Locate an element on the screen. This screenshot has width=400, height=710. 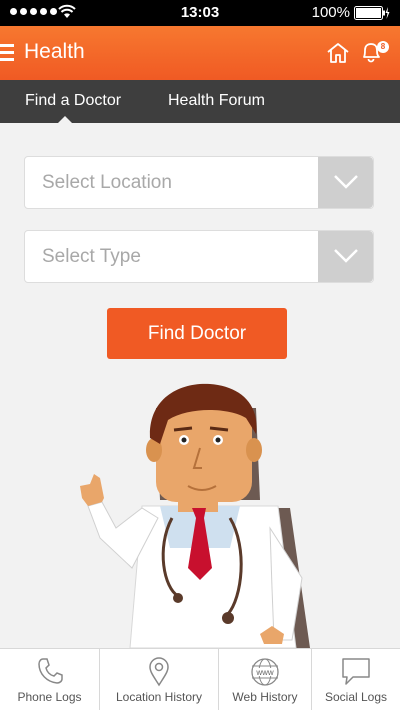
location-pin-icon is located at coordinates (159, 672).